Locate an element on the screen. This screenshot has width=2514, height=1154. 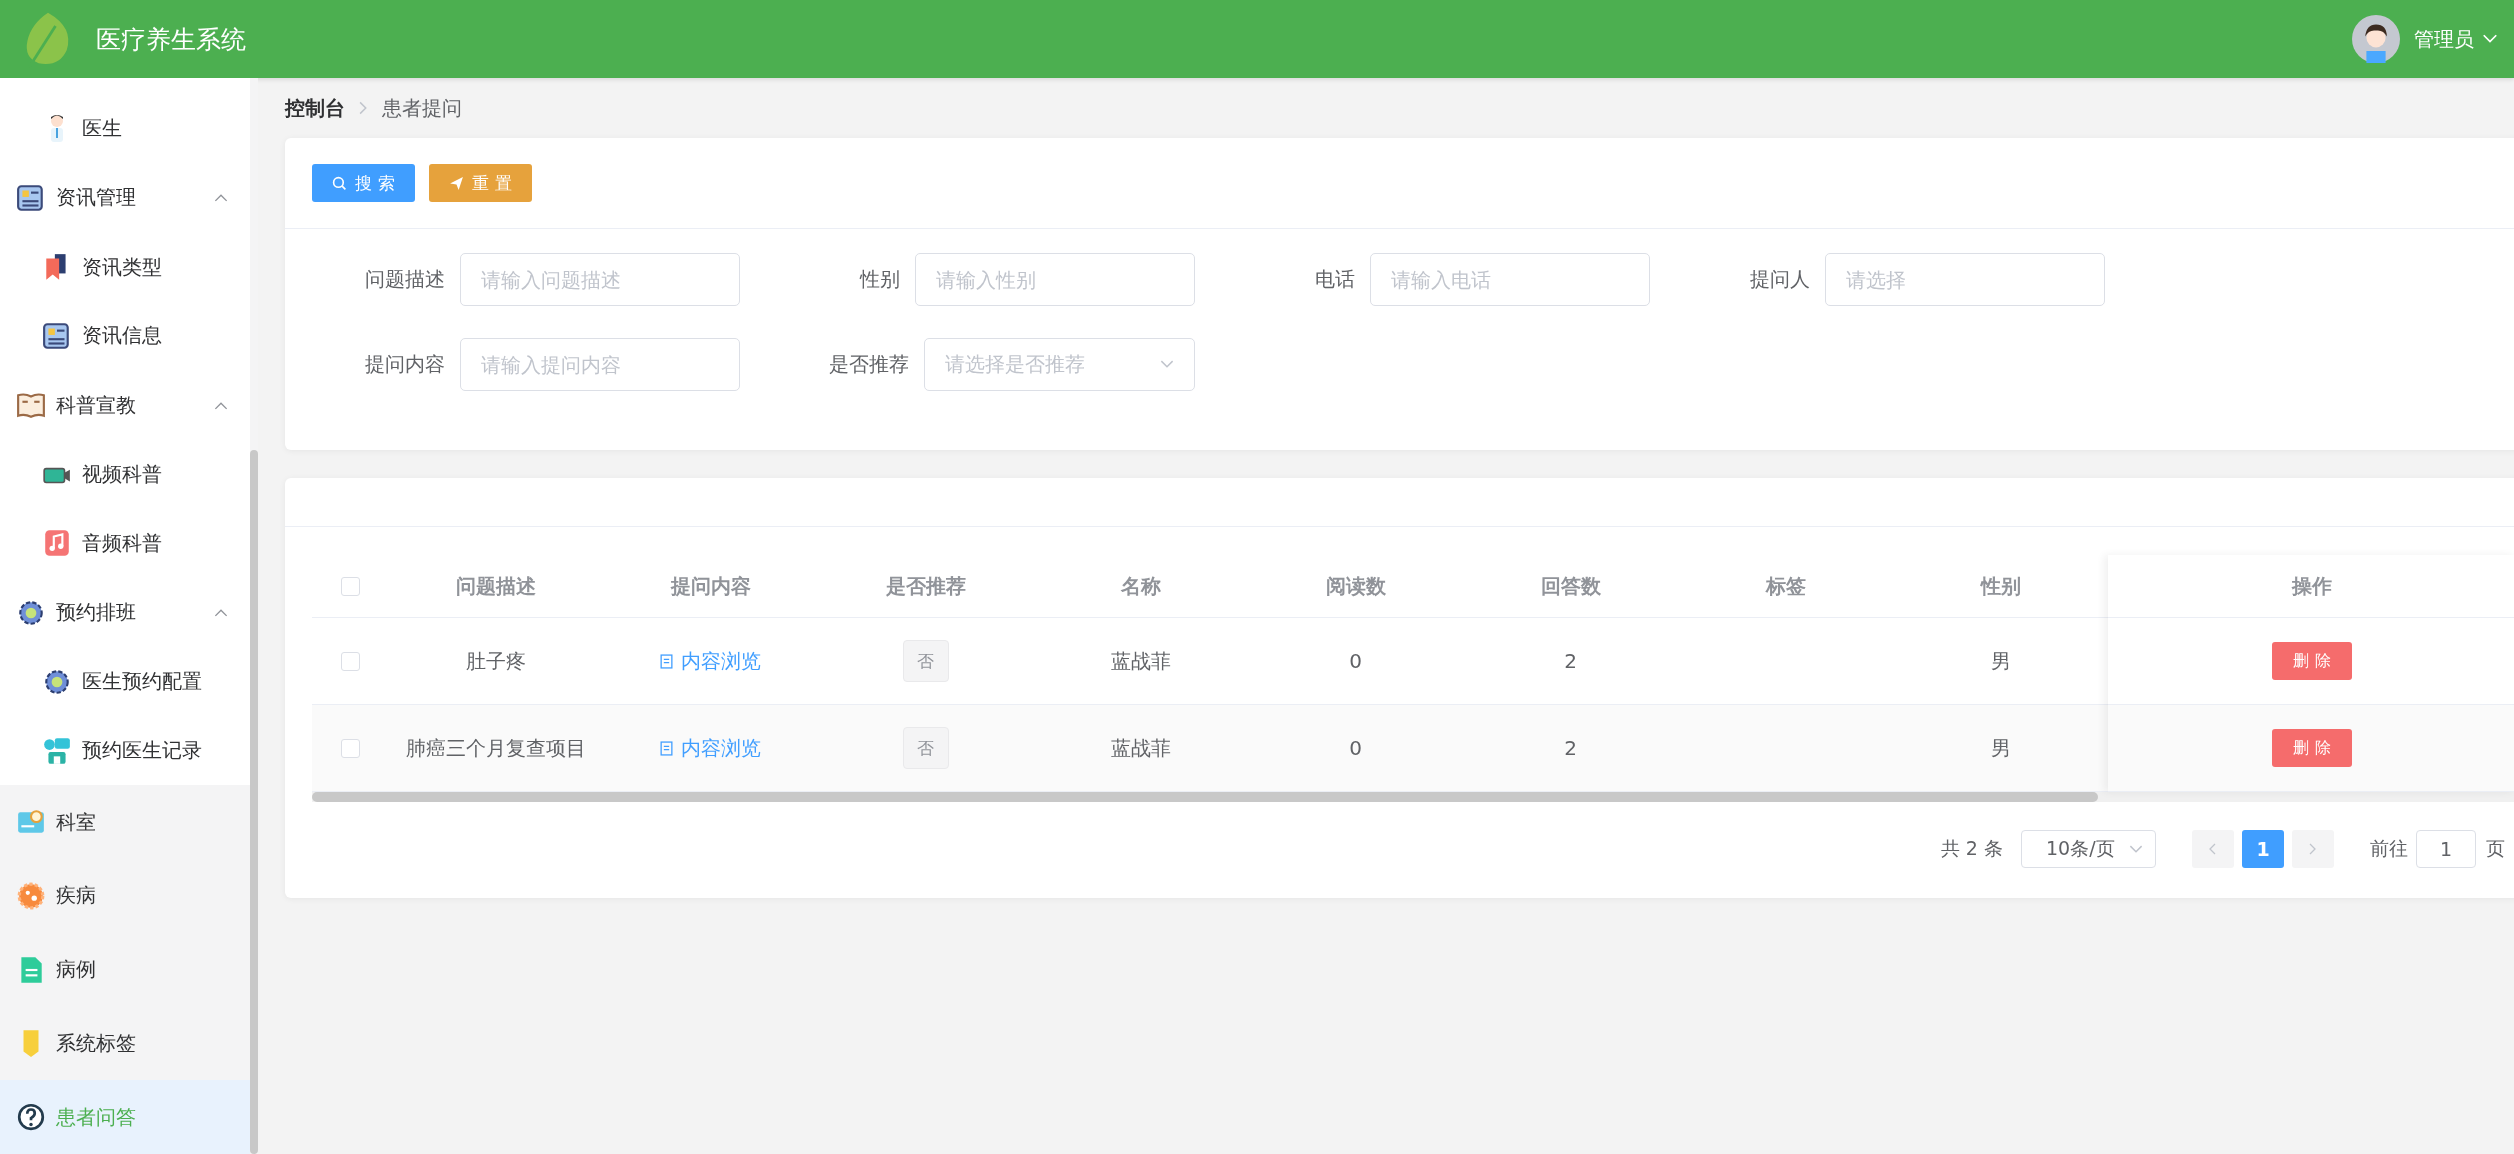
goto-label: 前往 is located at coordinates (2389, 848).